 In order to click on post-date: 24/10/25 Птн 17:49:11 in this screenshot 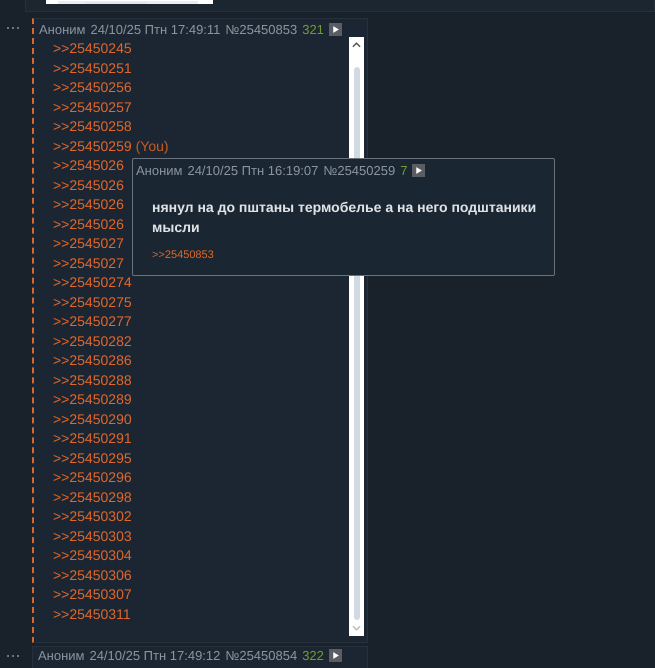, I will do `click(155, 29)`.